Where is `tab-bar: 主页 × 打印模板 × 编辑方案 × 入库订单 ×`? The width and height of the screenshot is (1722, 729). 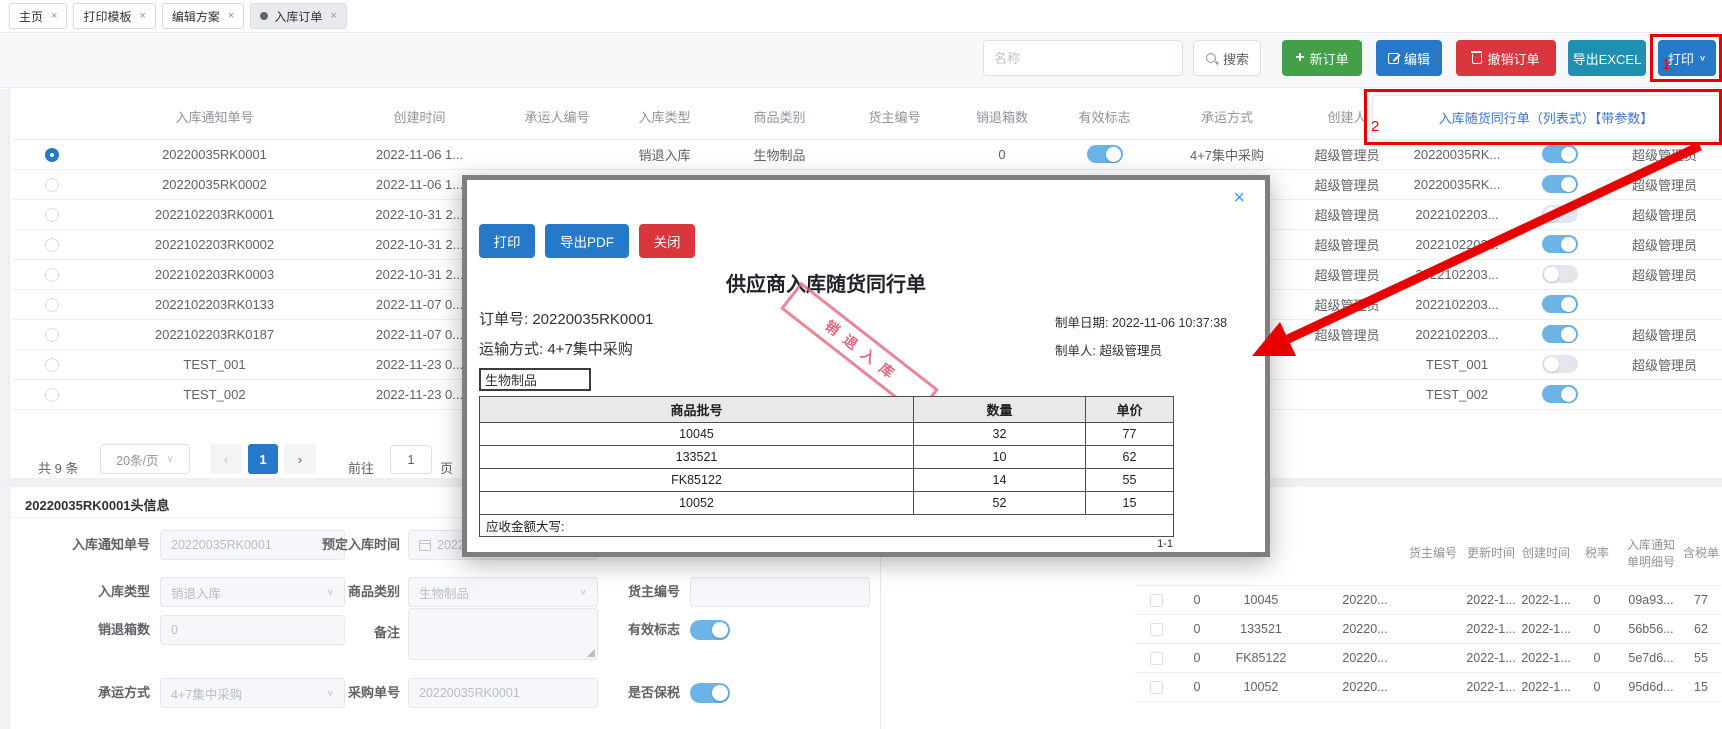 tab-bar: 主页 × 打印模板 × 编辑方案 × 入库订单 × is located at coordinates (861, 16).